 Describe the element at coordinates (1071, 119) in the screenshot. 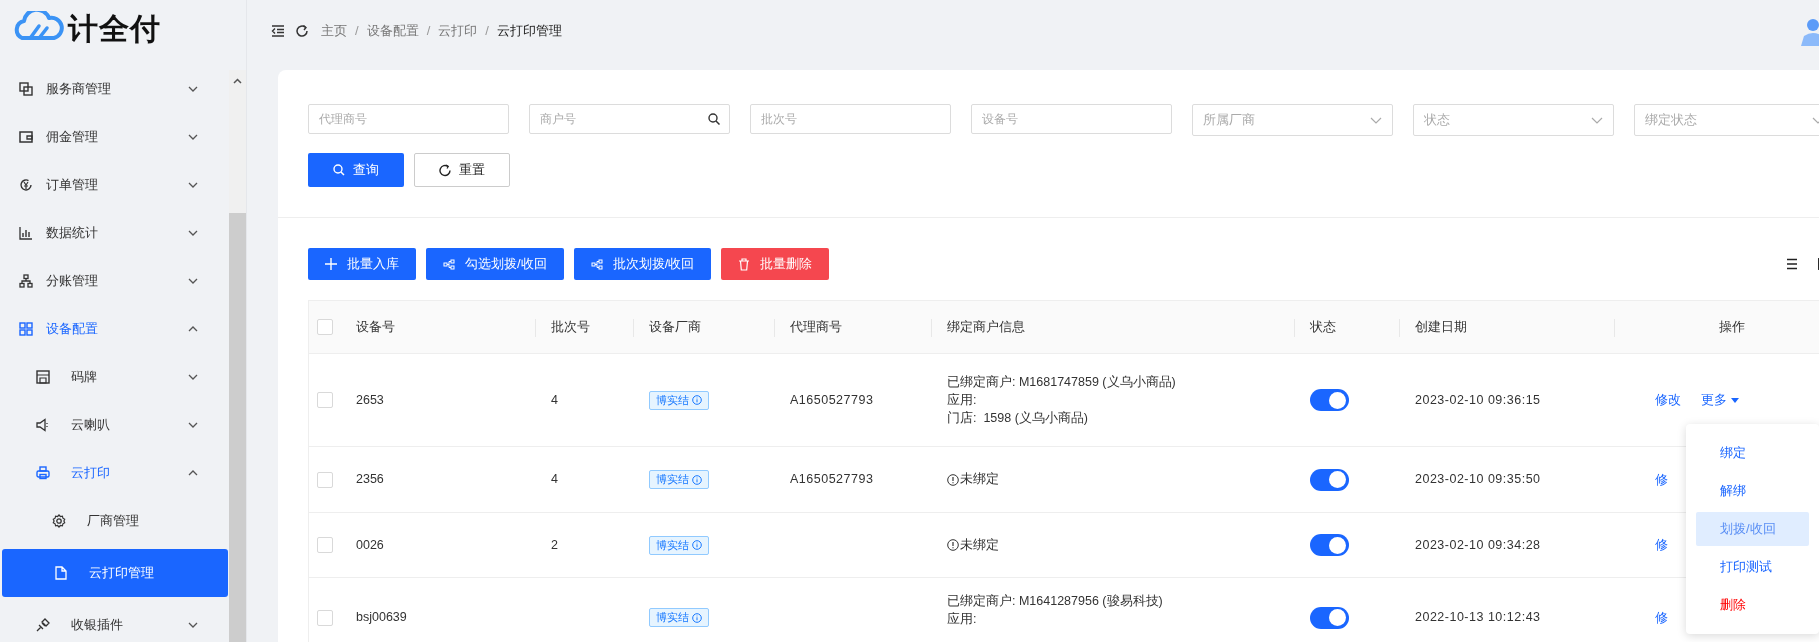

I see `input-field: 设备号` at that location.